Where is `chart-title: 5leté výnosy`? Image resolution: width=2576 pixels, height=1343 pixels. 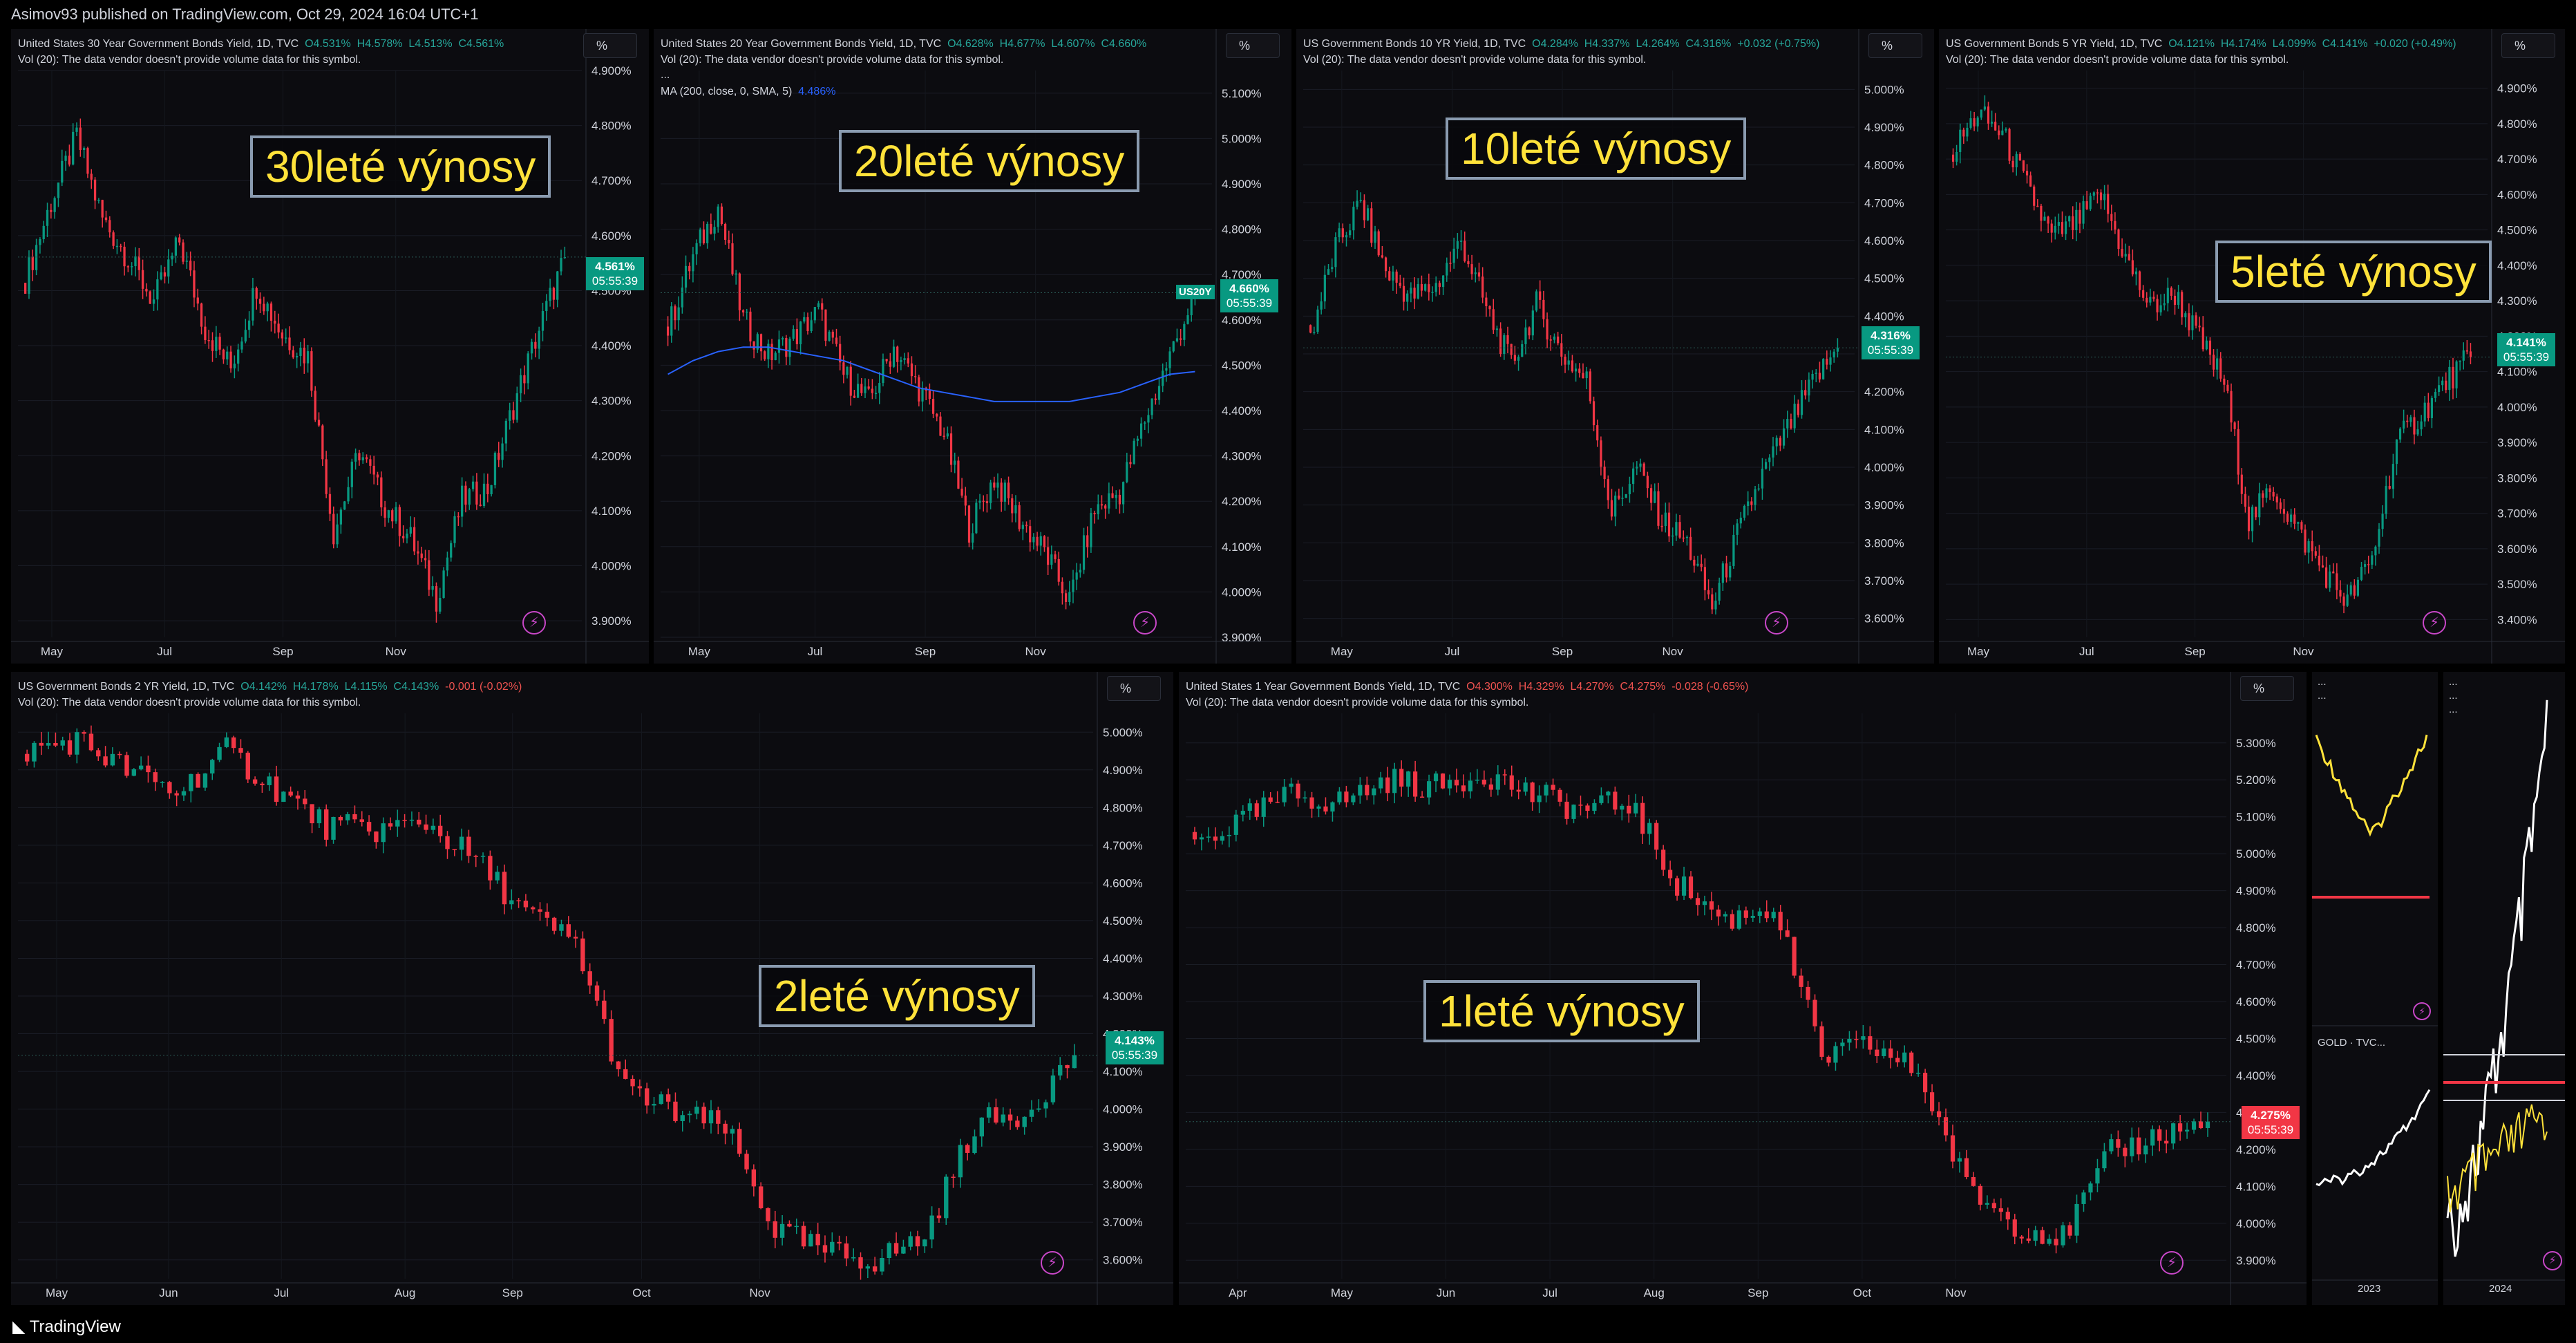
chart-title: 5leté výnosy is located at coordinates (2353, 272).